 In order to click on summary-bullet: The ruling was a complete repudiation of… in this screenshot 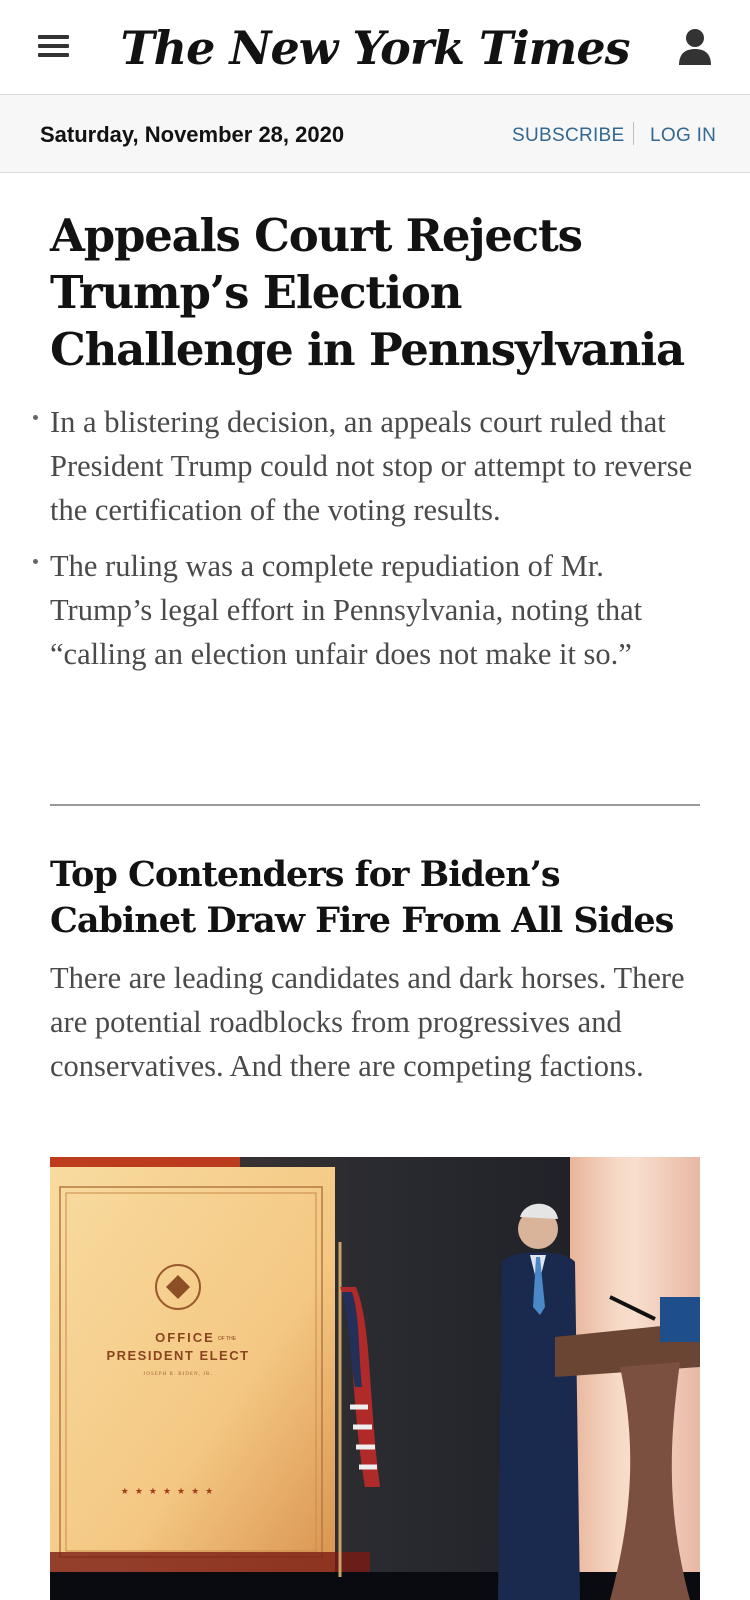, I will do `click(371, 610)`.